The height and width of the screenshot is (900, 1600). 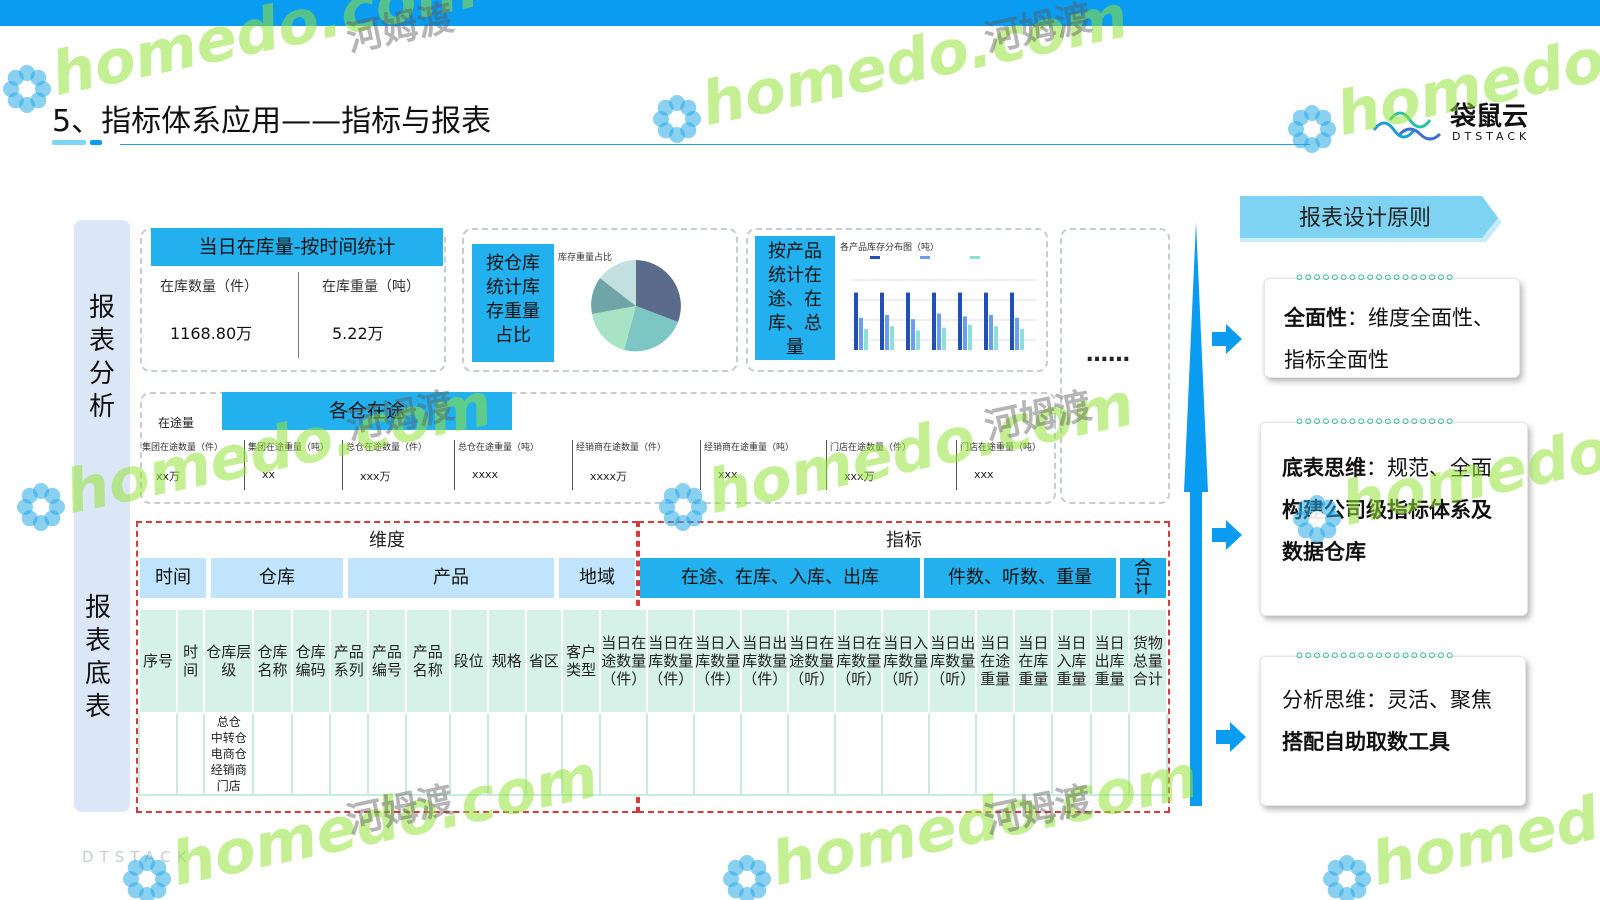 What do you see at coordinates (297, 247) in the screenshot?
I see `inventory-card-banner: 当日在库量-按时间统计` at bounding box center [297, 247].